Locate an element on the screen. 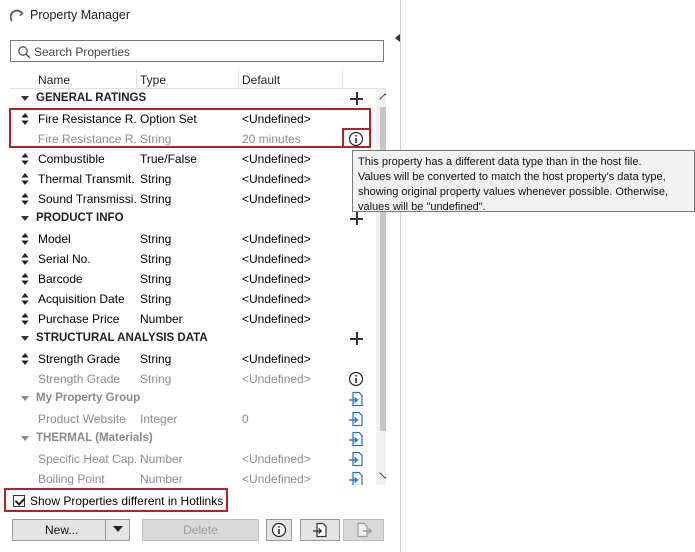  property-name: Model is located at coordinates (54, 239).